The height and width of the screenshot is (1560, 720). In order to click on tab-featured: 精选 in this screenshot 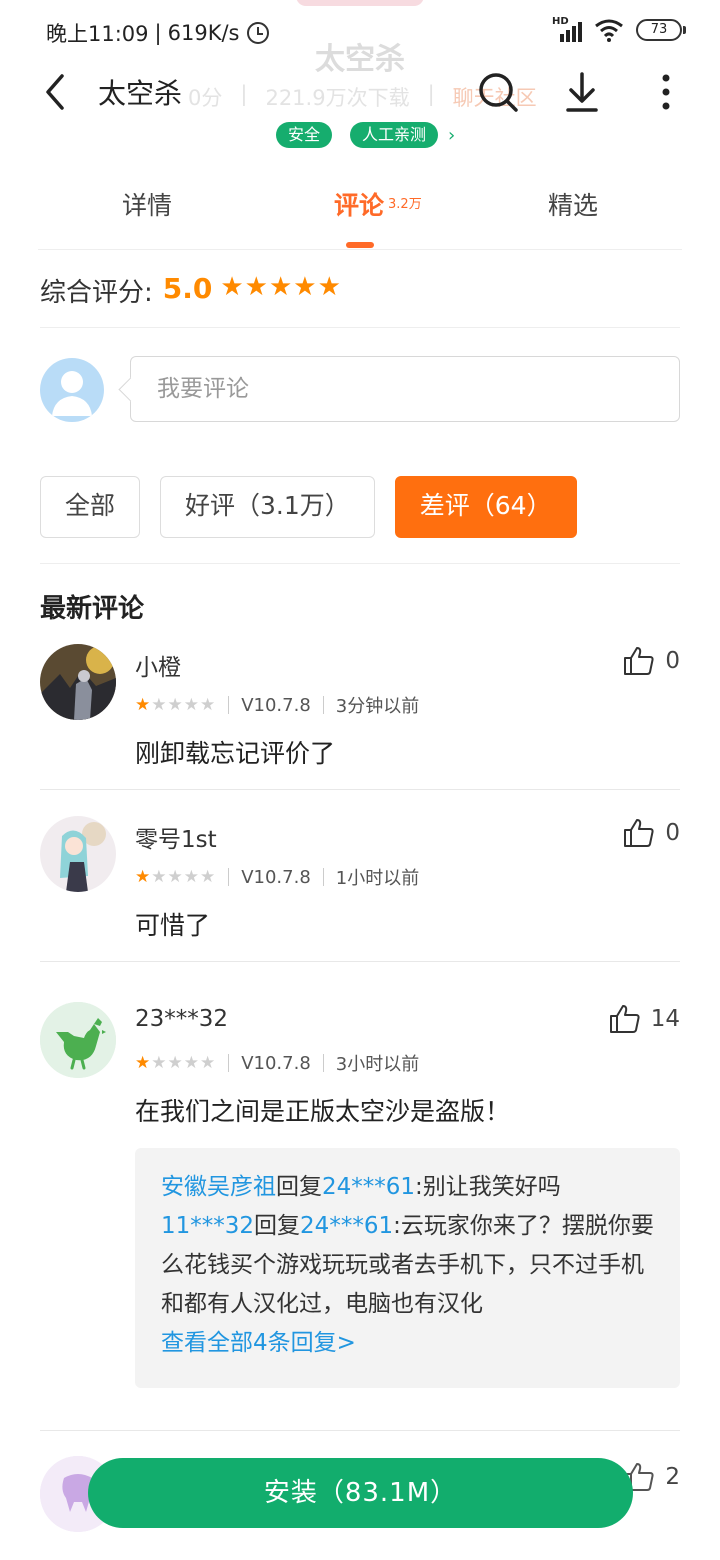, I will do `click(573, 204)`.